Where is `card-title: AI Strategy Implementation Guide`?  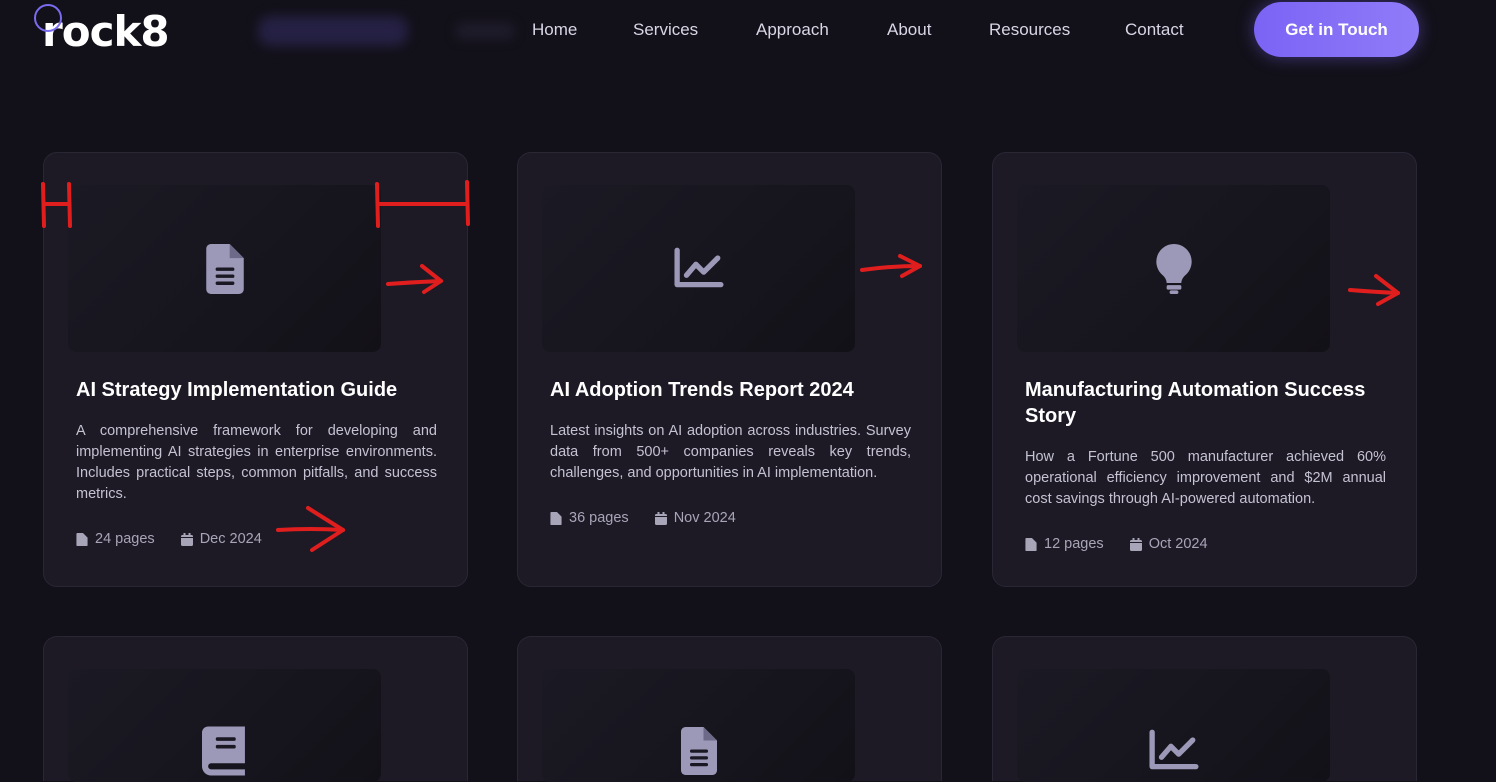
card-title: AI Strategy Implementation Guide is located at coordinates (256, 390).